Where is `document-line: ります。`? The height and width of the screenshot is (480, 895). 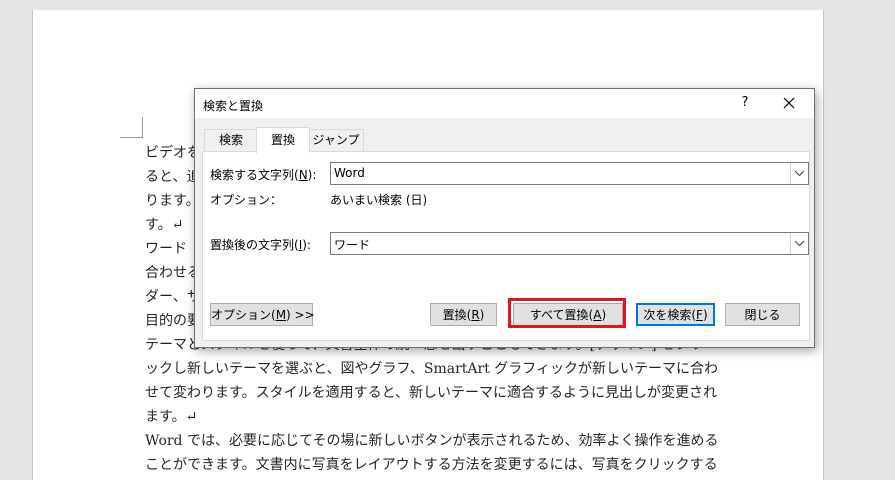 document-line: ります。 is located at coordinates (172, 201).